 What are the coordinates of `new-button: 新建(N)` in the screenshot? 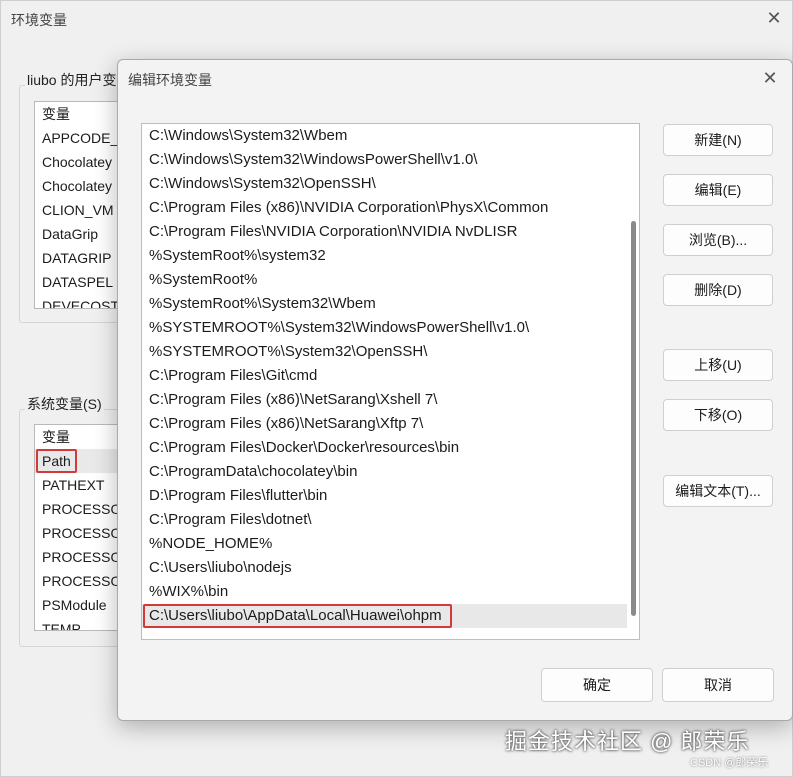 It's located at (718, 140).